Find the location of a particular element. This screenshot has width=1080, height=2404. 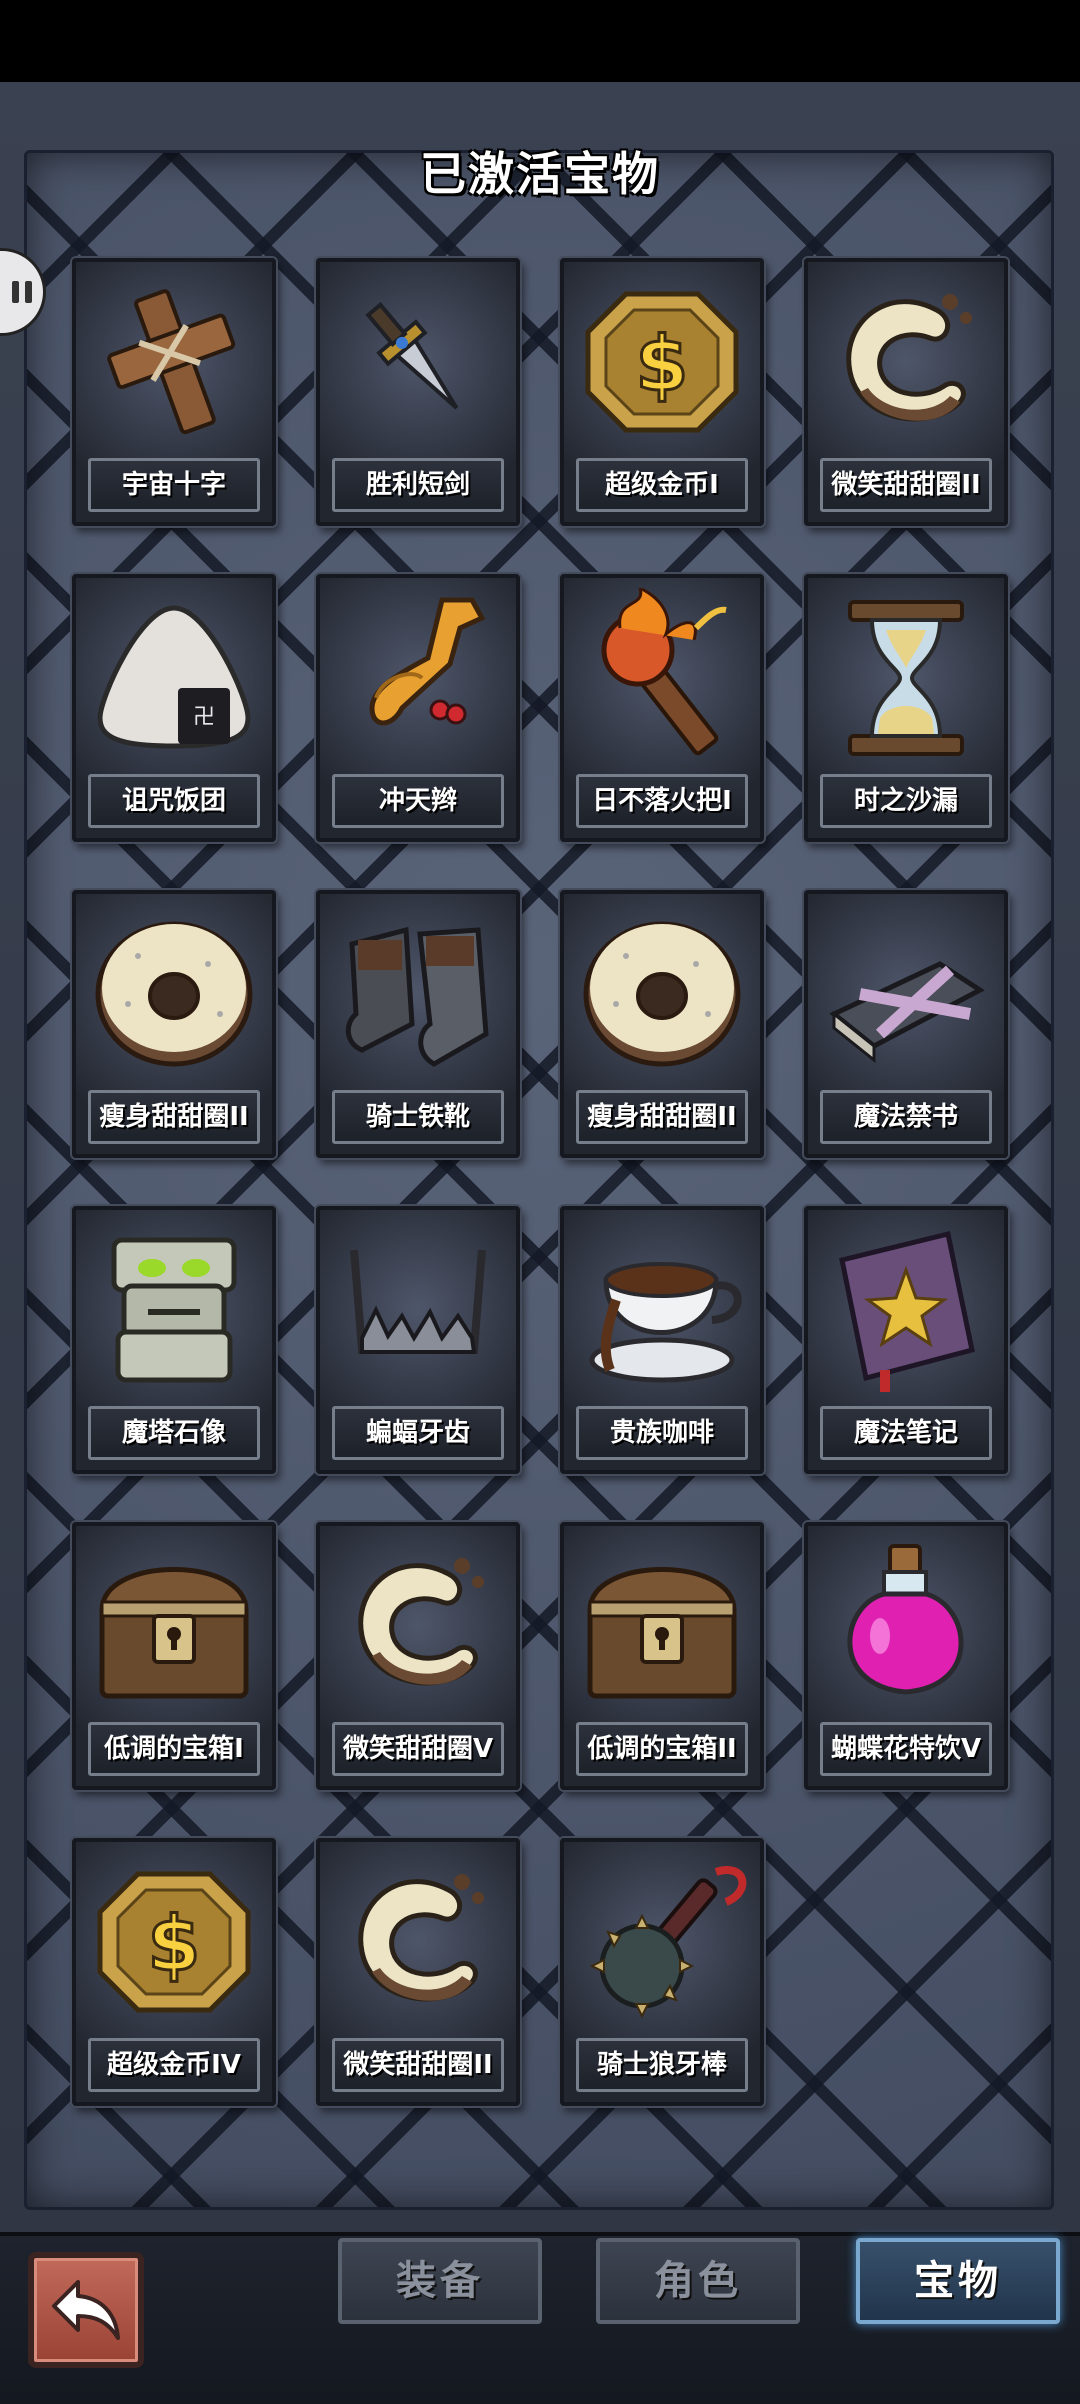

treasure-card: 骑士铁靴 is located at coordinates (418, 1024).